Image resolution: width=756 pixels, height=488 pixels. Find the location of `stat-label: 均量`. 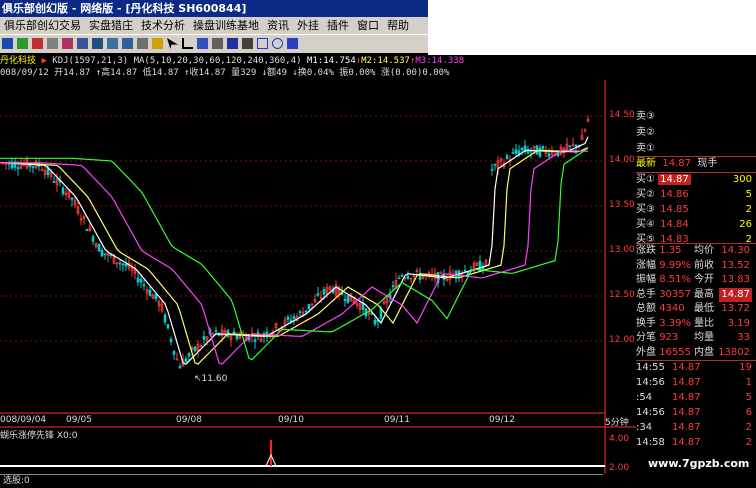

stat-label: 均量 is located at coordinates (704, 337).